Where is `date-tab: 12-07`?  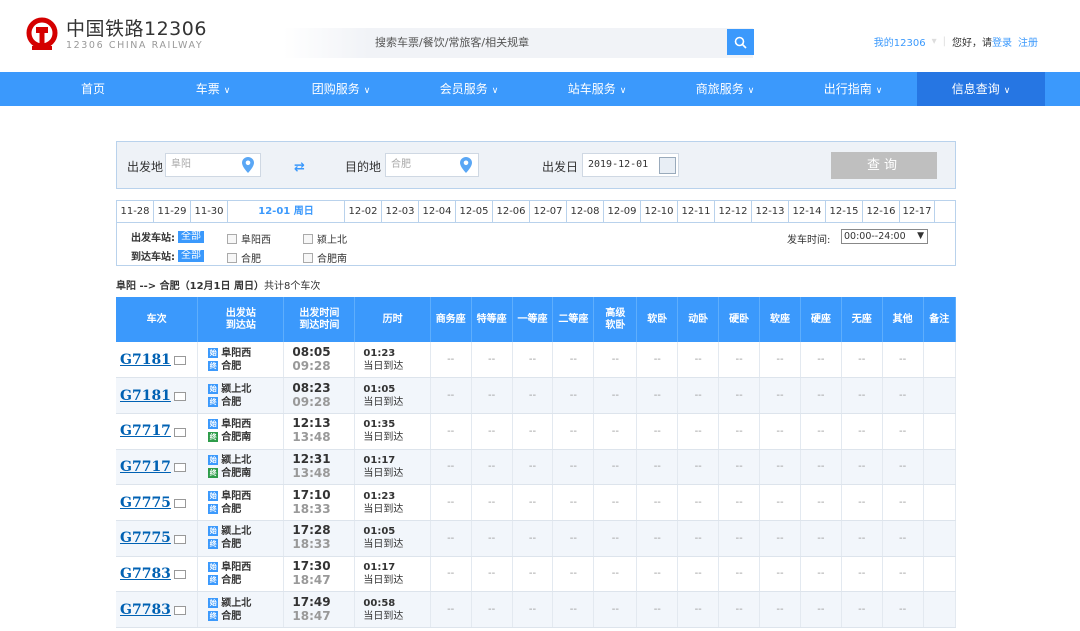 date-tab: 12-07 is located at coordinates (548, 212).